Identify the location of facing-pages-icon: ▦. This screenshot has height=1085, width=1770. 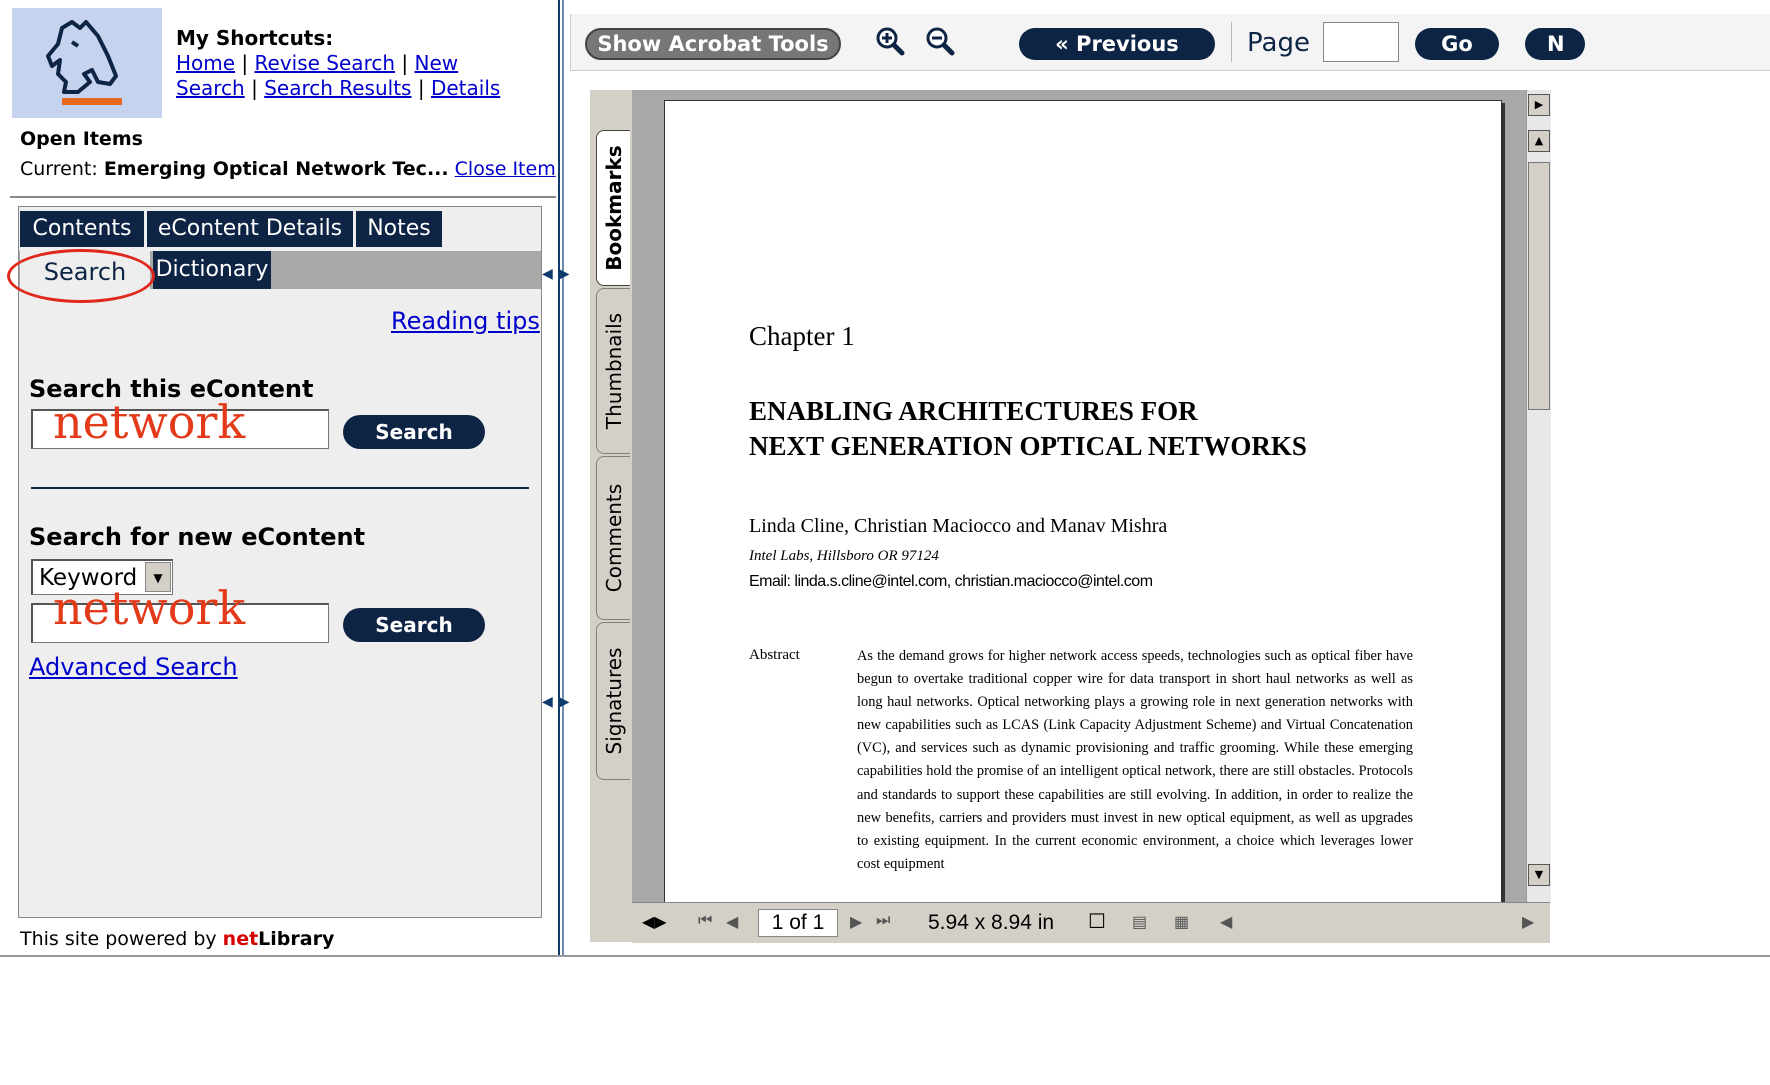
(1181, 922).